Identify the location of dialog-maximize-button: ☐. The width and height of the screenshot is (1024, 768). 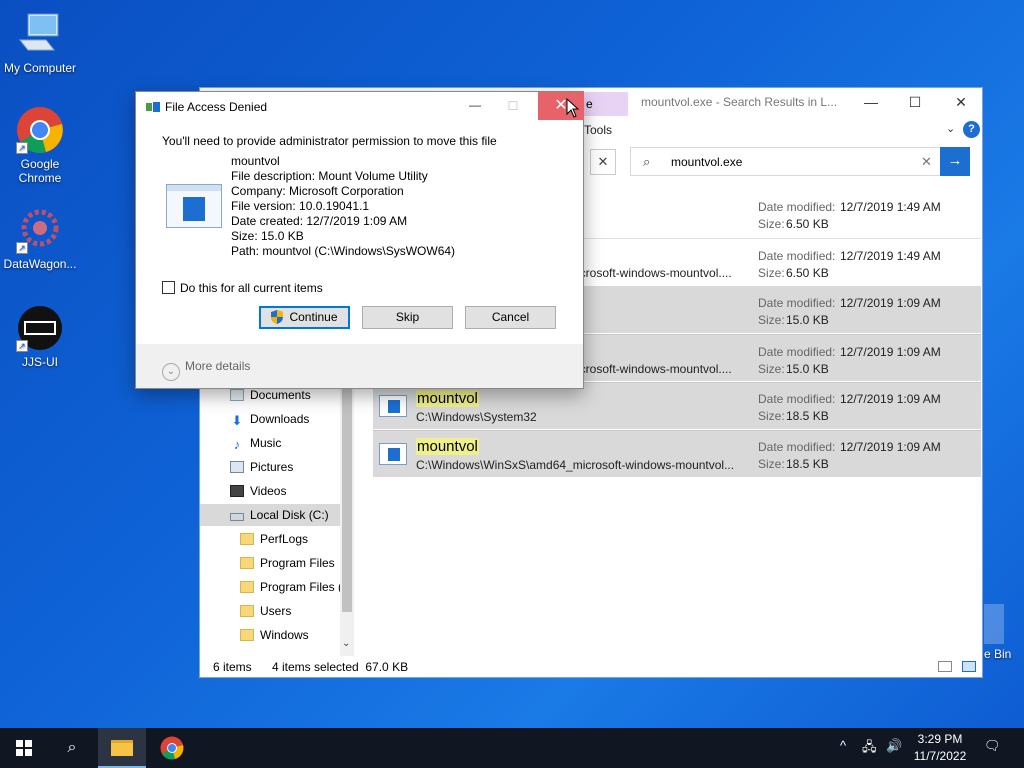
(513, 106).